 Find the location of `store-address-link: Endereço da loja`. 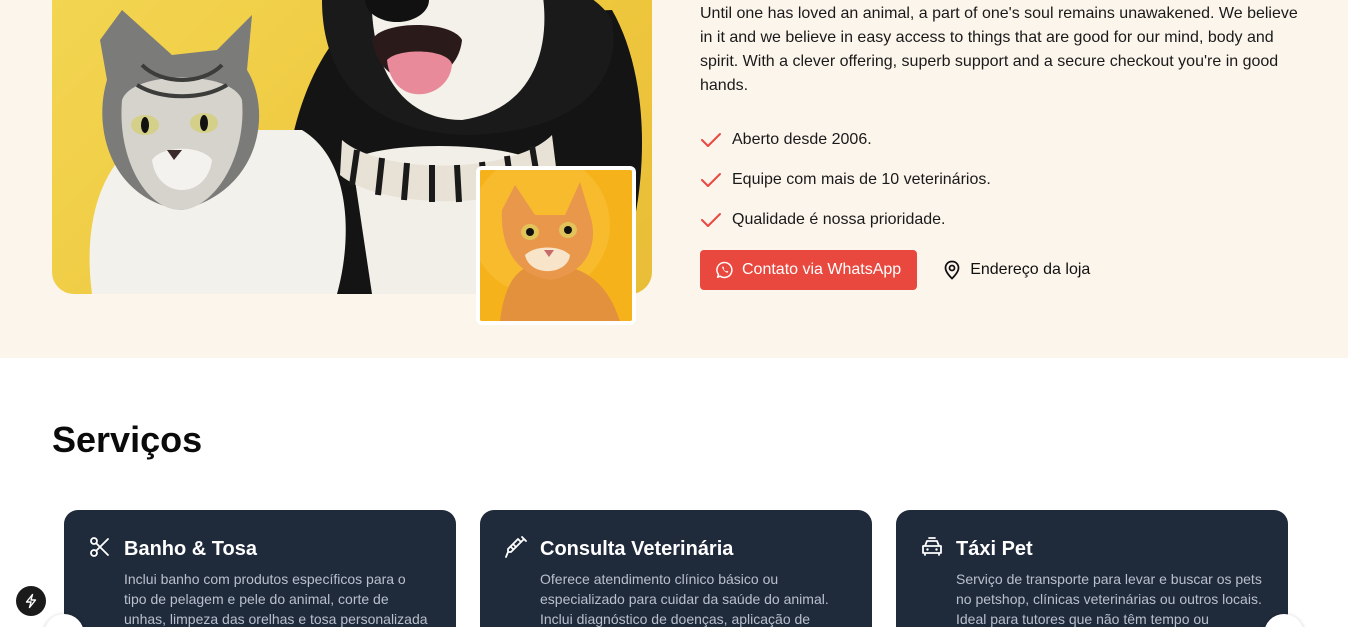

store-address-link: Endereço da loja is located at coordinates (1016, 270).